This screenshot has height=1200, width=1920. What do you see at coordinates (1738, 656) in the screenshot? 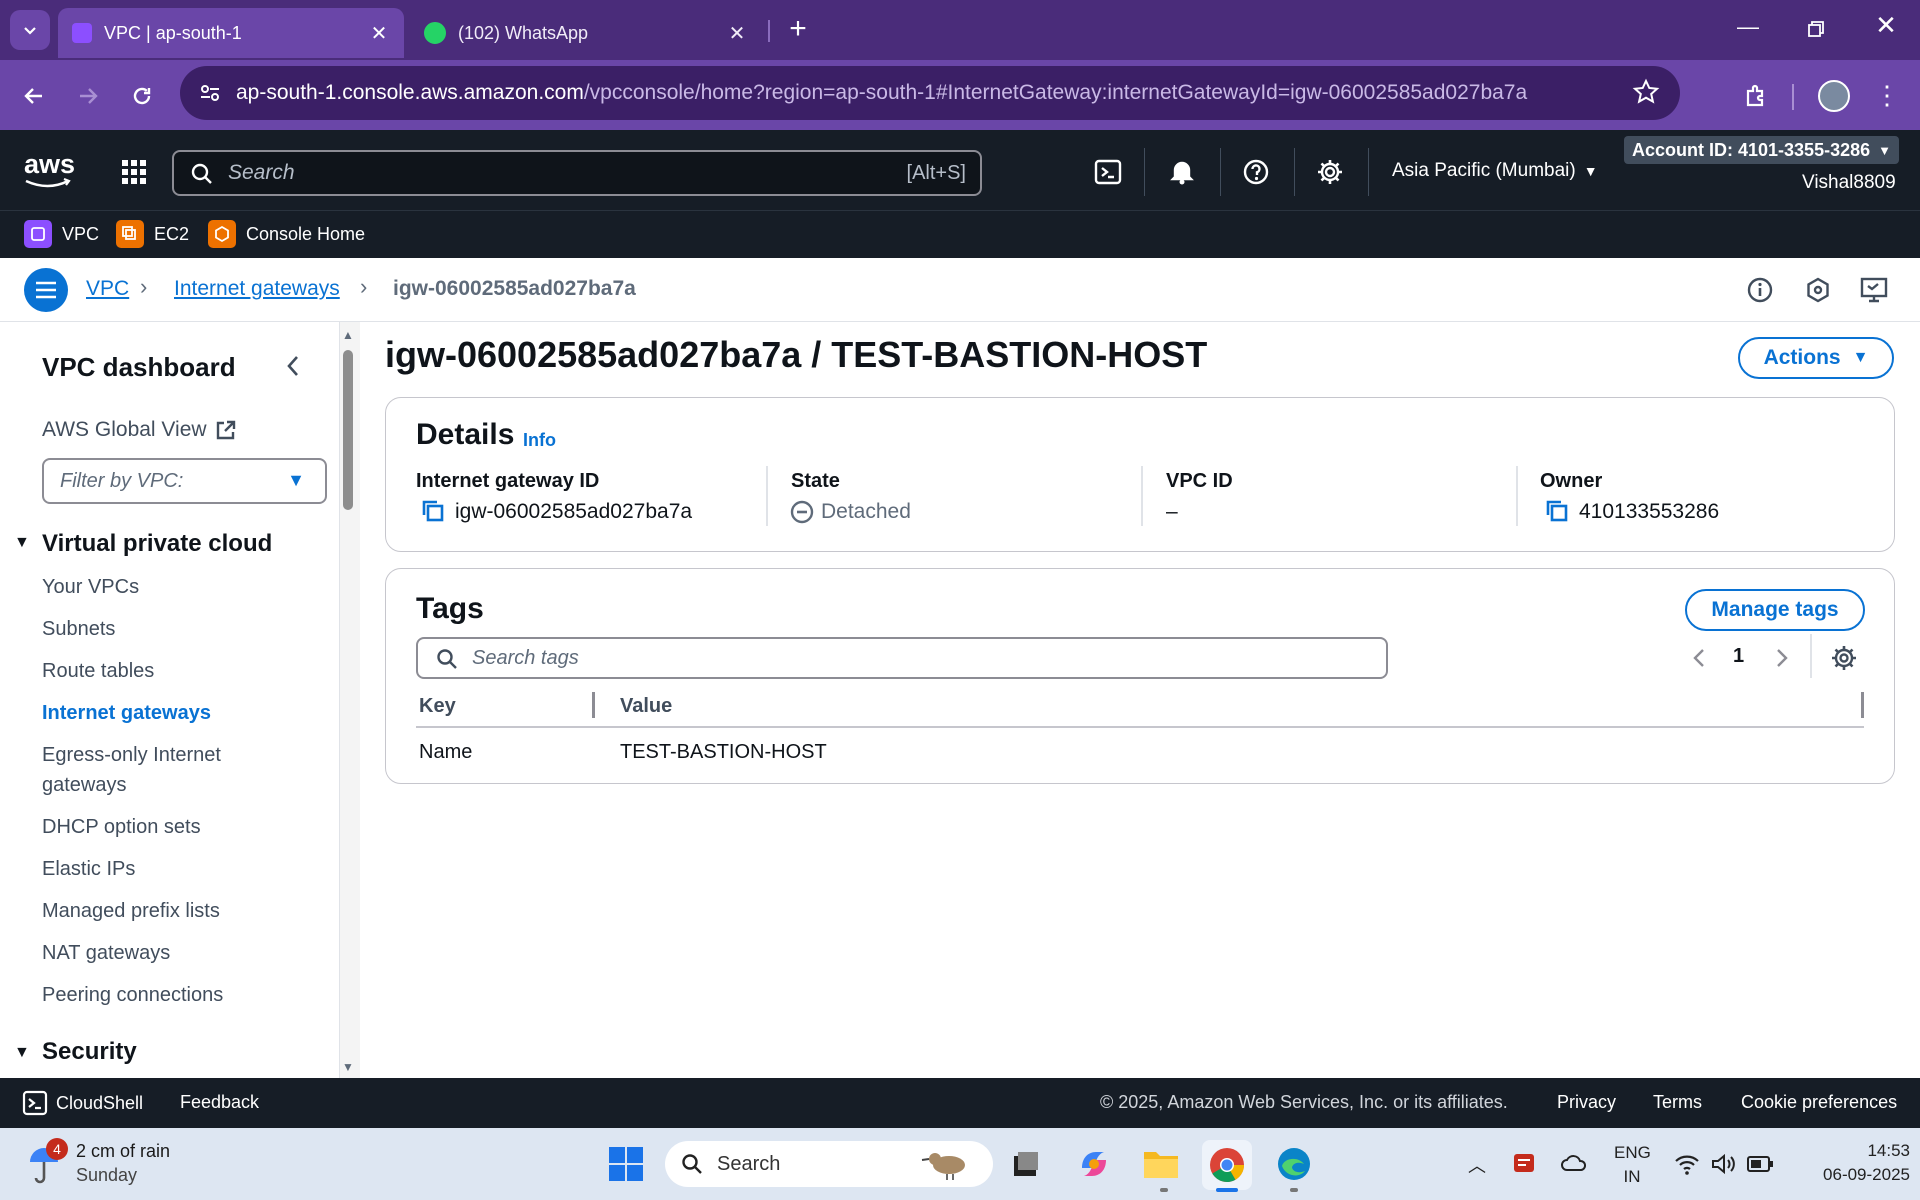
I see `page-number: 1` at bounding box center [1738, 656].